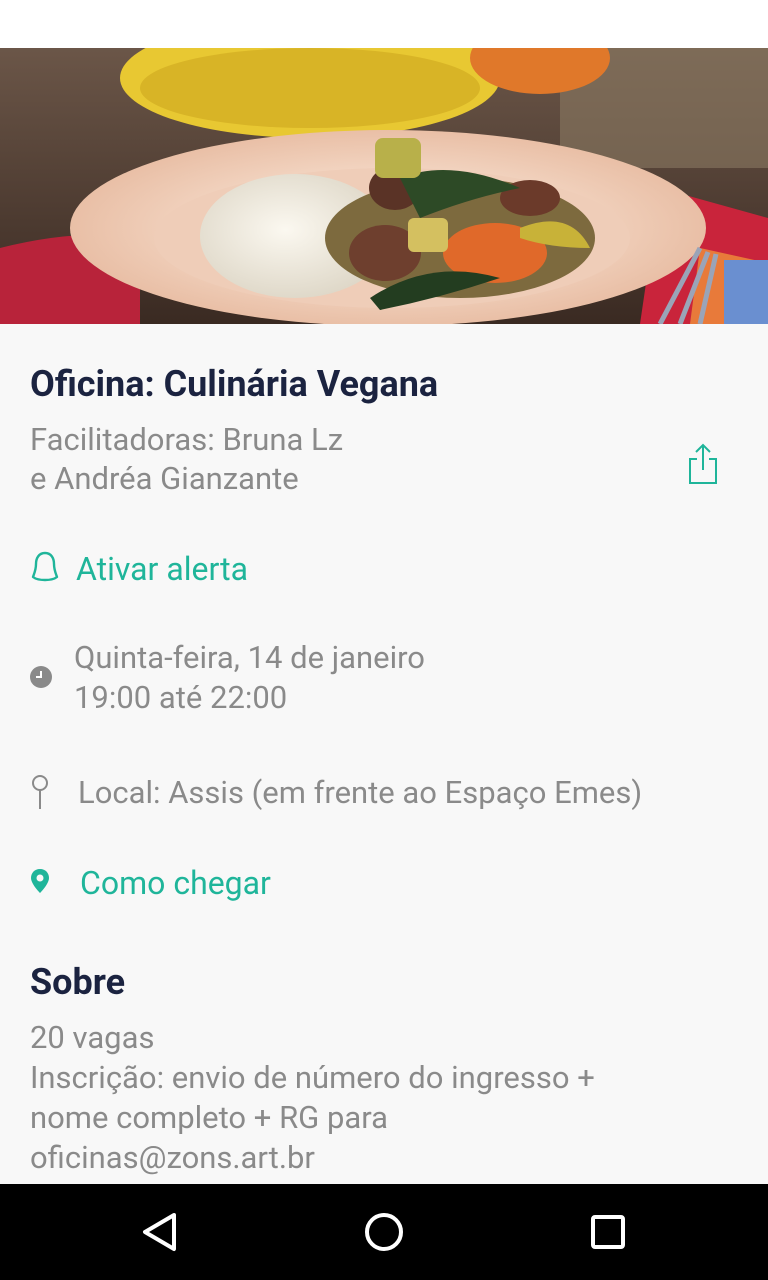 This screenshot has width=768, height=1280. Describe the element at coordinates (41, 677) in the screenshot. I see `clock-icon` at that location.